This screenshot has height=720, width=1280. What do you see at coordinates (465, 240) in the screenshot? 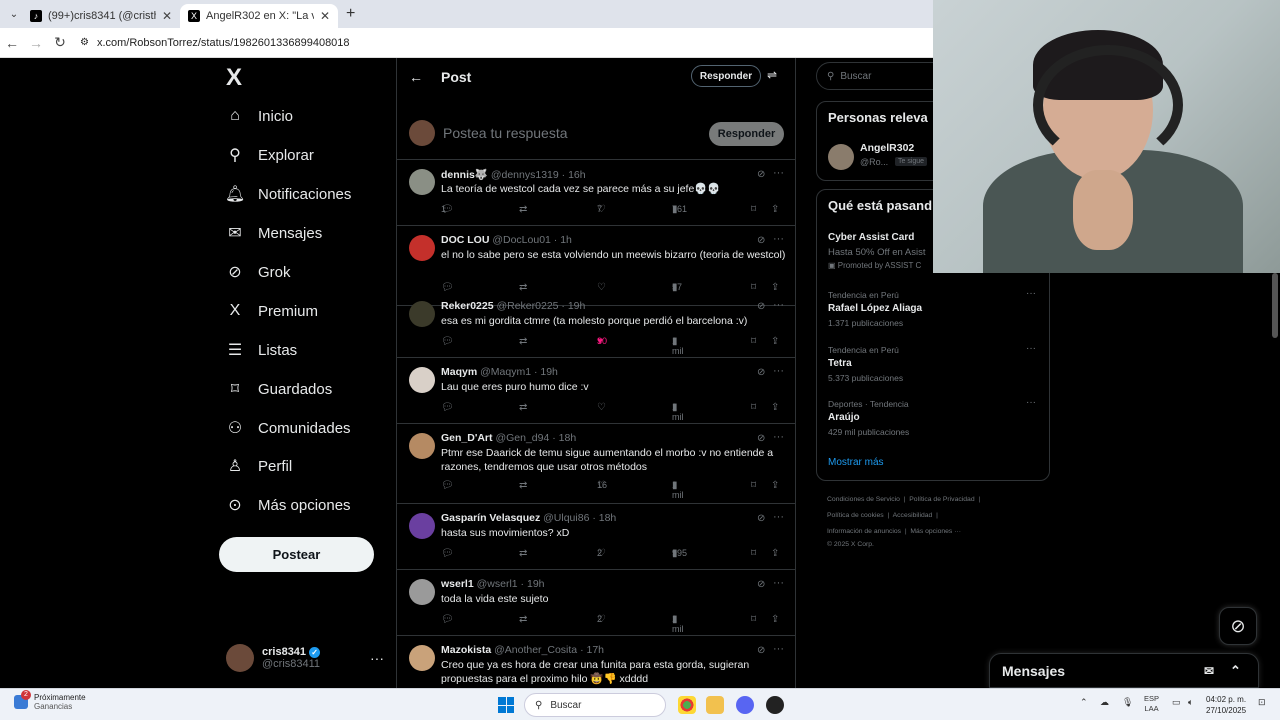
I see `tweet-author-name: DOC LOU` at bounding box center [465, 240].